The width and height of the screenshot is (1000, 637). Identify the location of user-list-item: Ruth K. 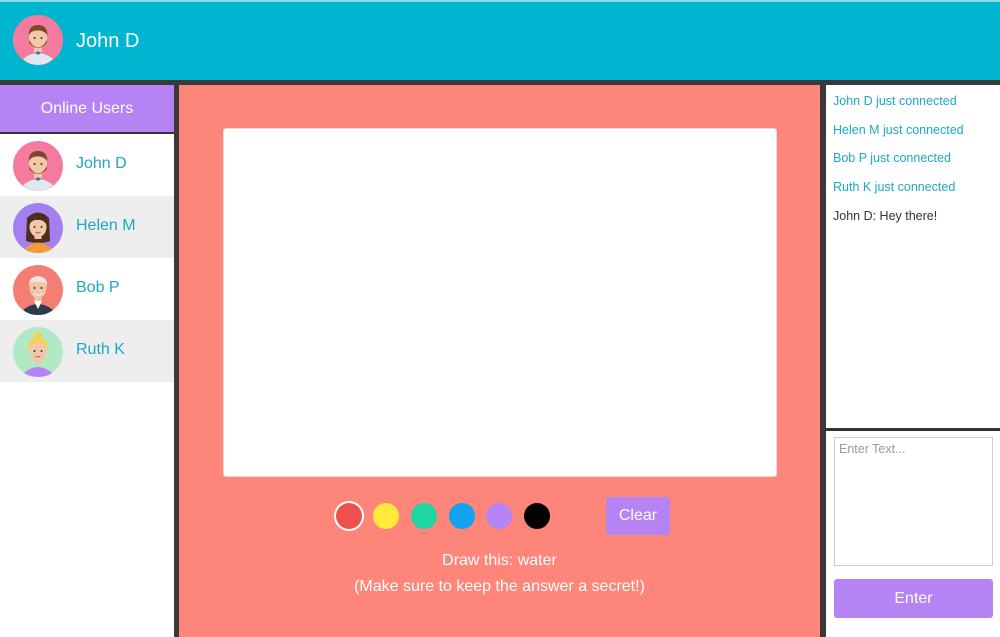
(87, 351).